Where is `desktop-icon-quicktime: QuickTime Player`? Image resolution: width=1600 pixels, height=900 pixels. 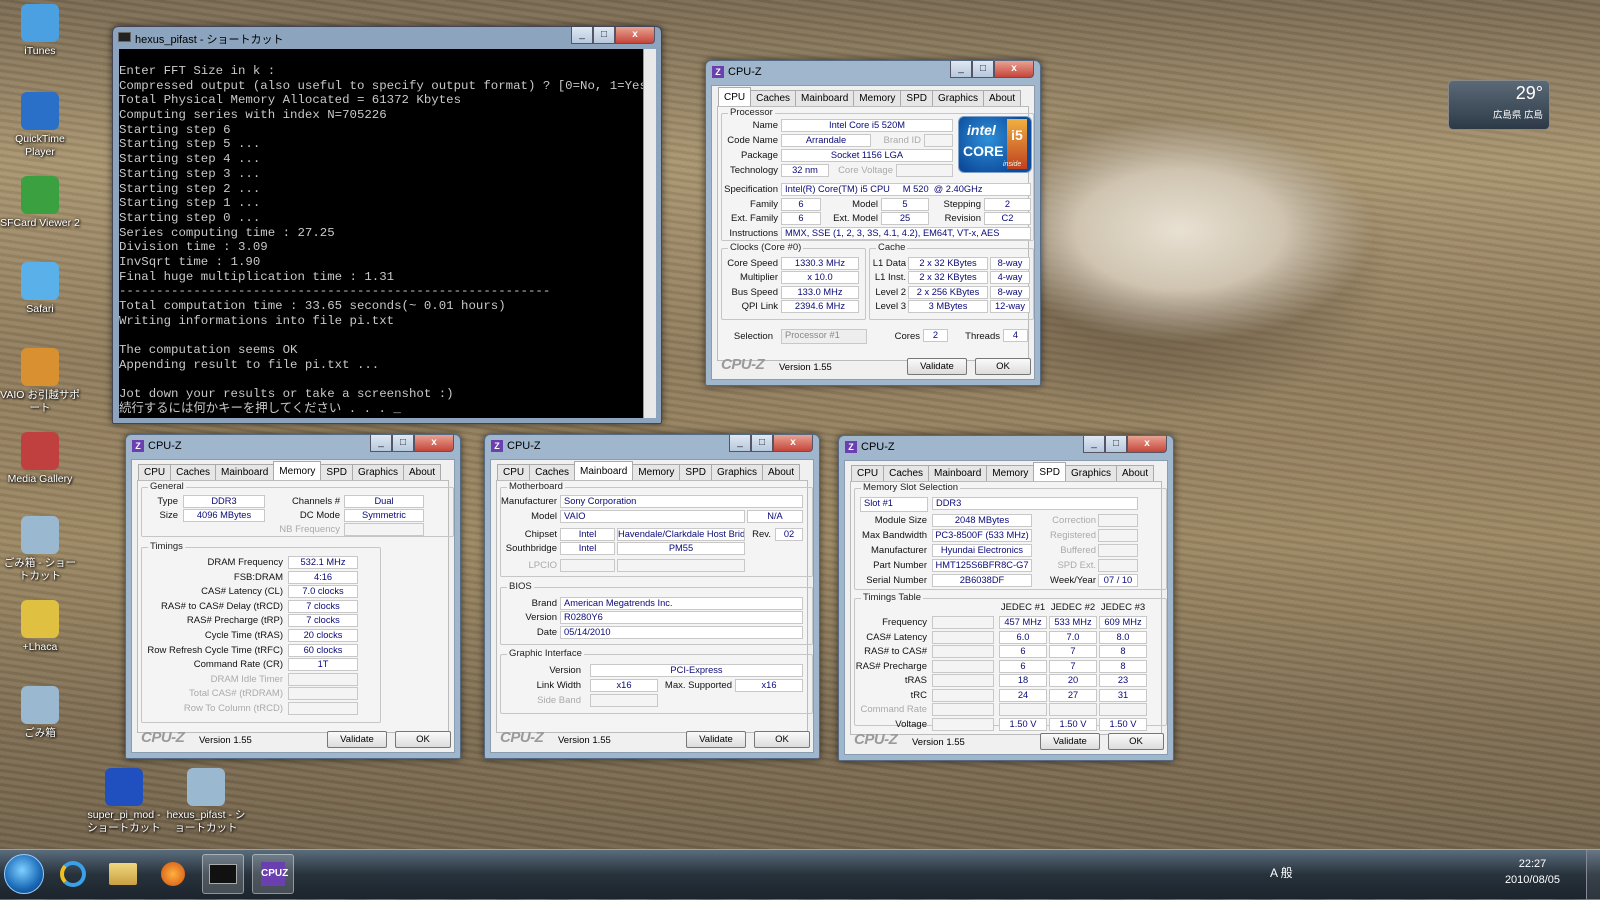 desktop-icon-quicktime: QuickTime Player is located at coordinates (40, 125).